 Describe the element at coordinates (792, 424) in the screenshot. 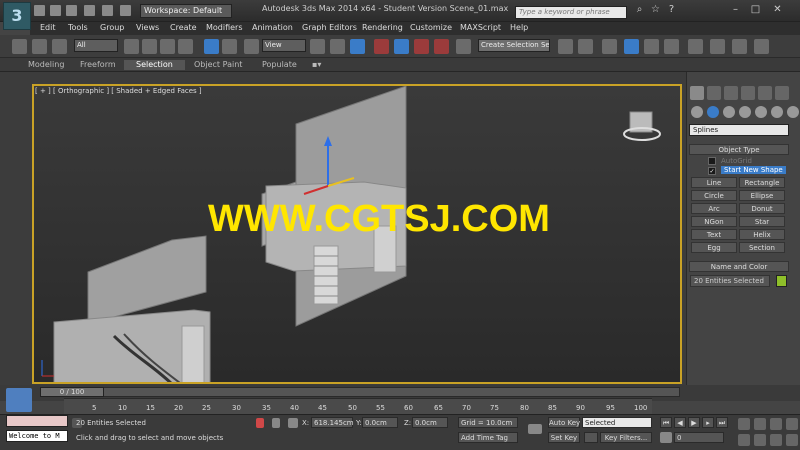

I see `zoom-extents-all-icon` at that location.